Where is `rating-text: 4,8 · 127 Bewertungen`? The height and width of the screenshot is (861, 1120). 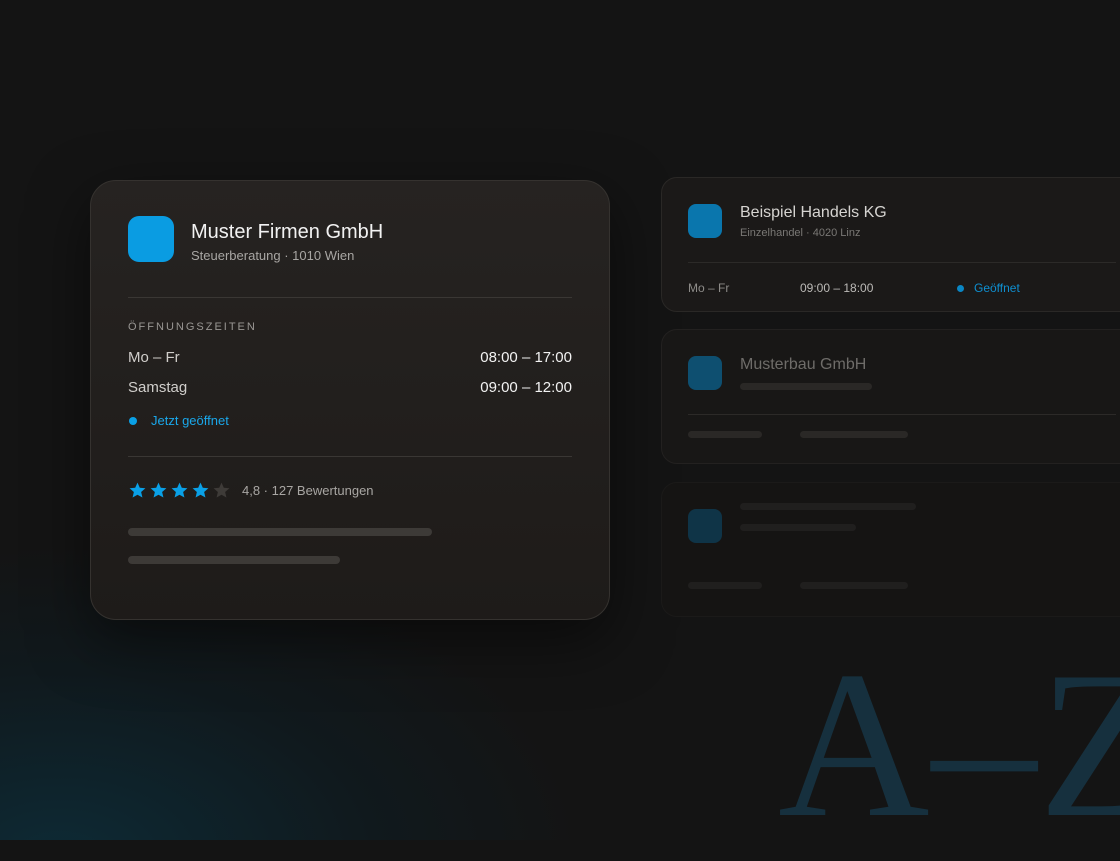
rating-text: 4,8 · 127 Bewertungen is located at coordinates (308, 490).